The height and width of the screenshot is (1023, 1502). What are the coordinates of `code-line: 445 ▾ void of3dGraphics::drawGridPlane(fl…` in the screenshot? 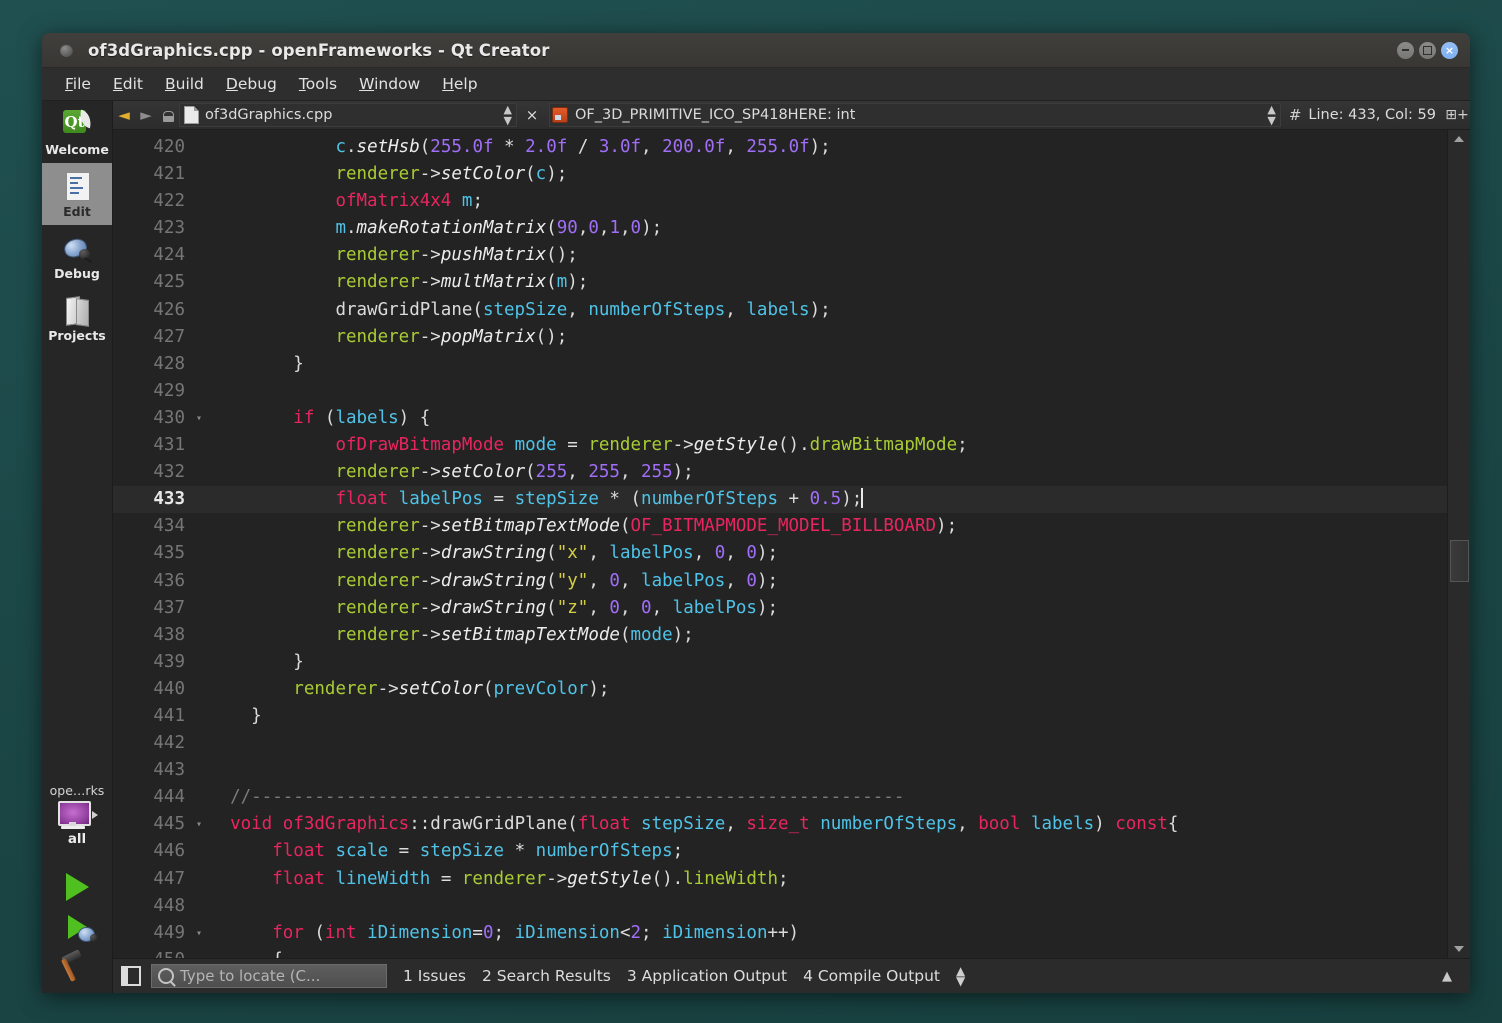 It's located at (780, 824).